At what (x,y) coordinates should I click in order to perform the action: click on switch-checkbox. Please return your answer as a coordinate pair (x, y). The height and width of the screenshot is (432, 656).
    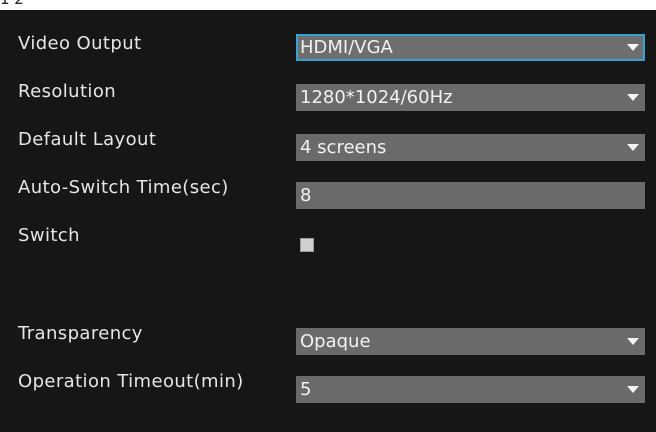
    Looking at the image, I should click on (307, 245).